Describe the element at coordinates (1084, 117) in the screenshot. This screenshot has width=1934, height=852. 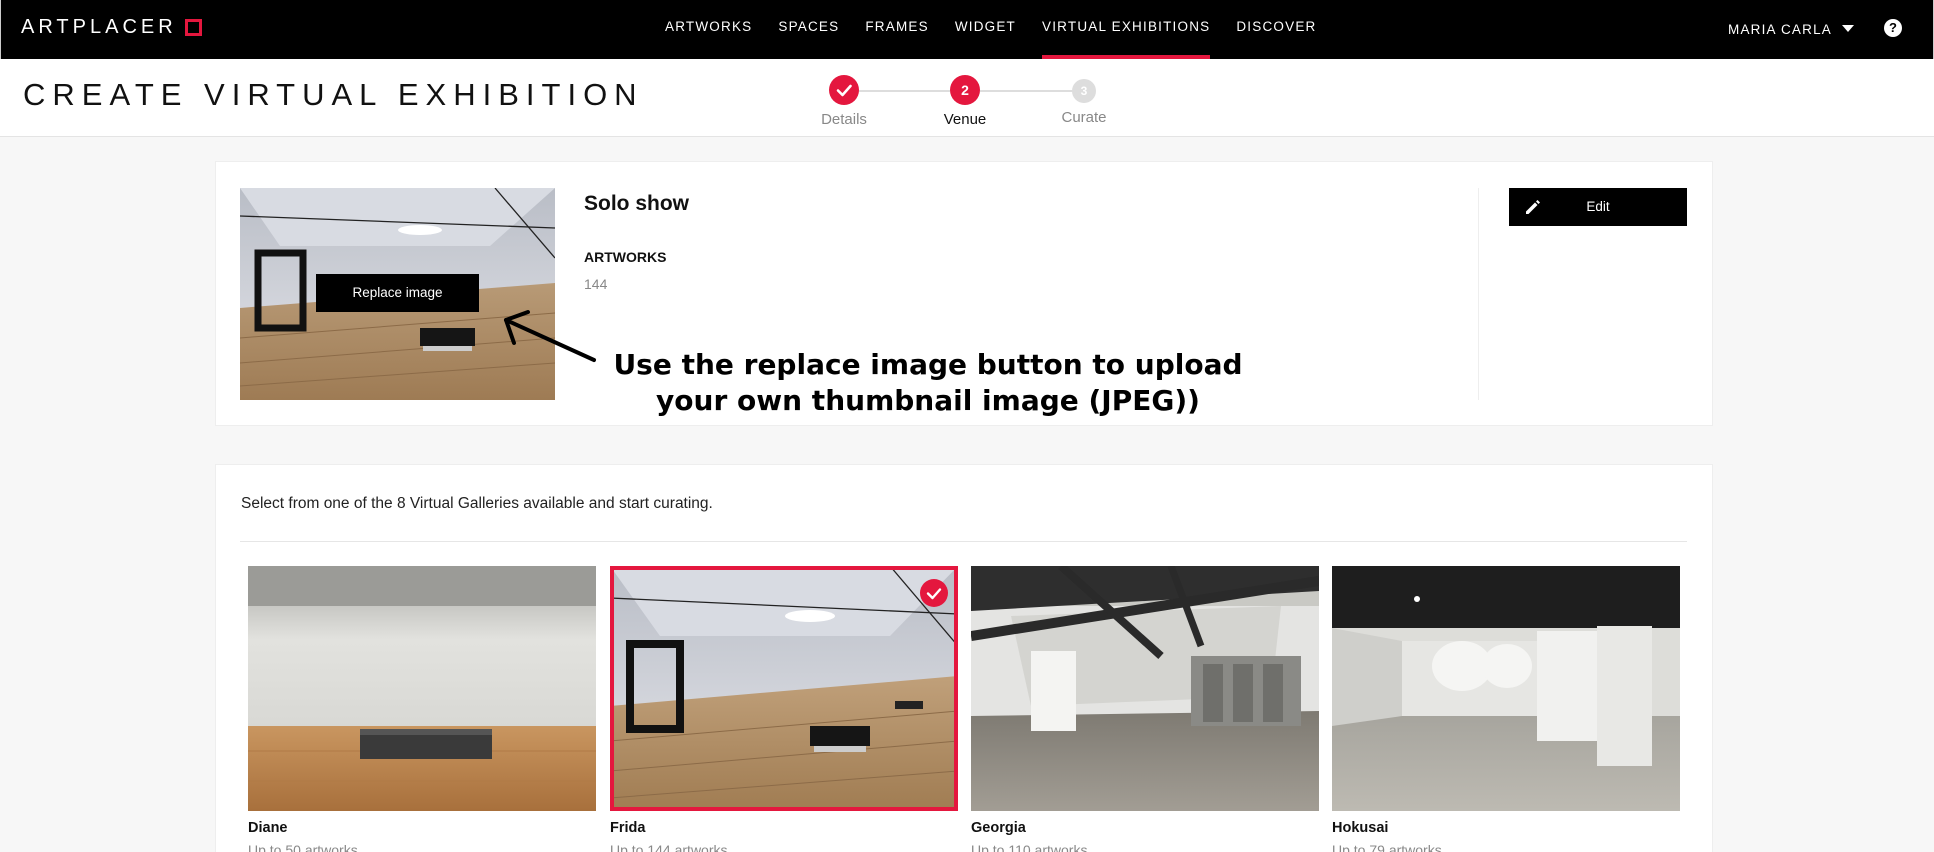
I see `step-curate-label: Curate` at that location.